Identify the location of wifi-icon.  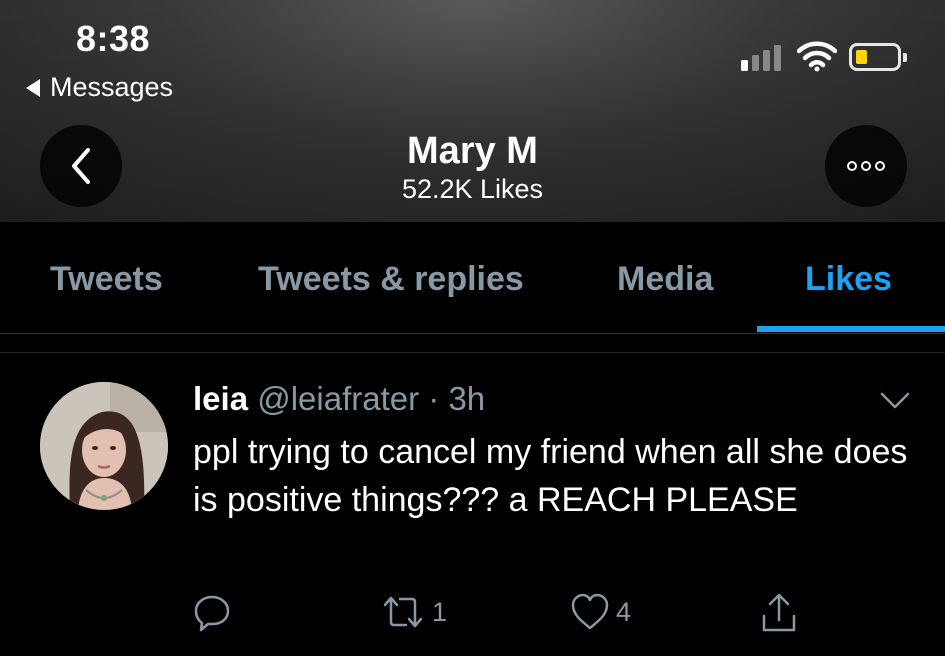
(817, 56).